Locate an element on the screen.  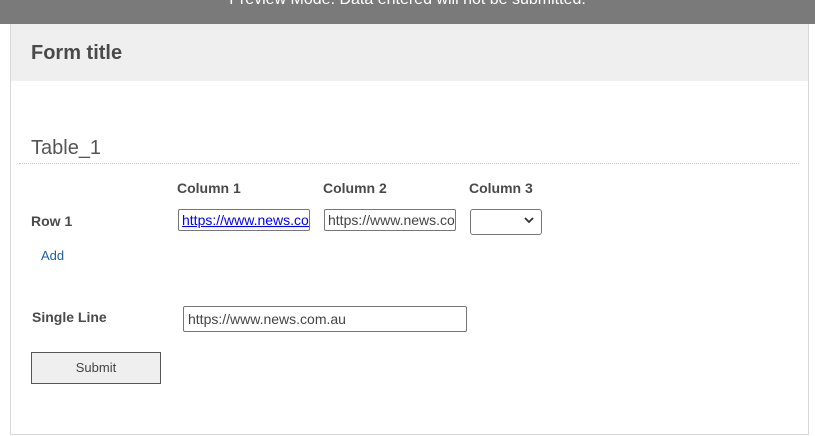
single-line-label: Single Line is located at coordinates (69, 317).